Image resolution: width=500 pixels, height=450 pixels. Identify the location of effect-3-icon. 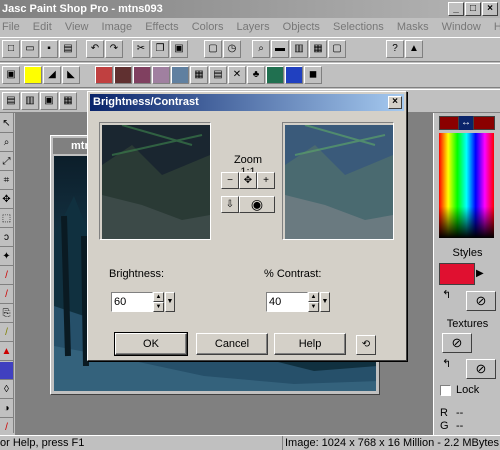
(142, 75).